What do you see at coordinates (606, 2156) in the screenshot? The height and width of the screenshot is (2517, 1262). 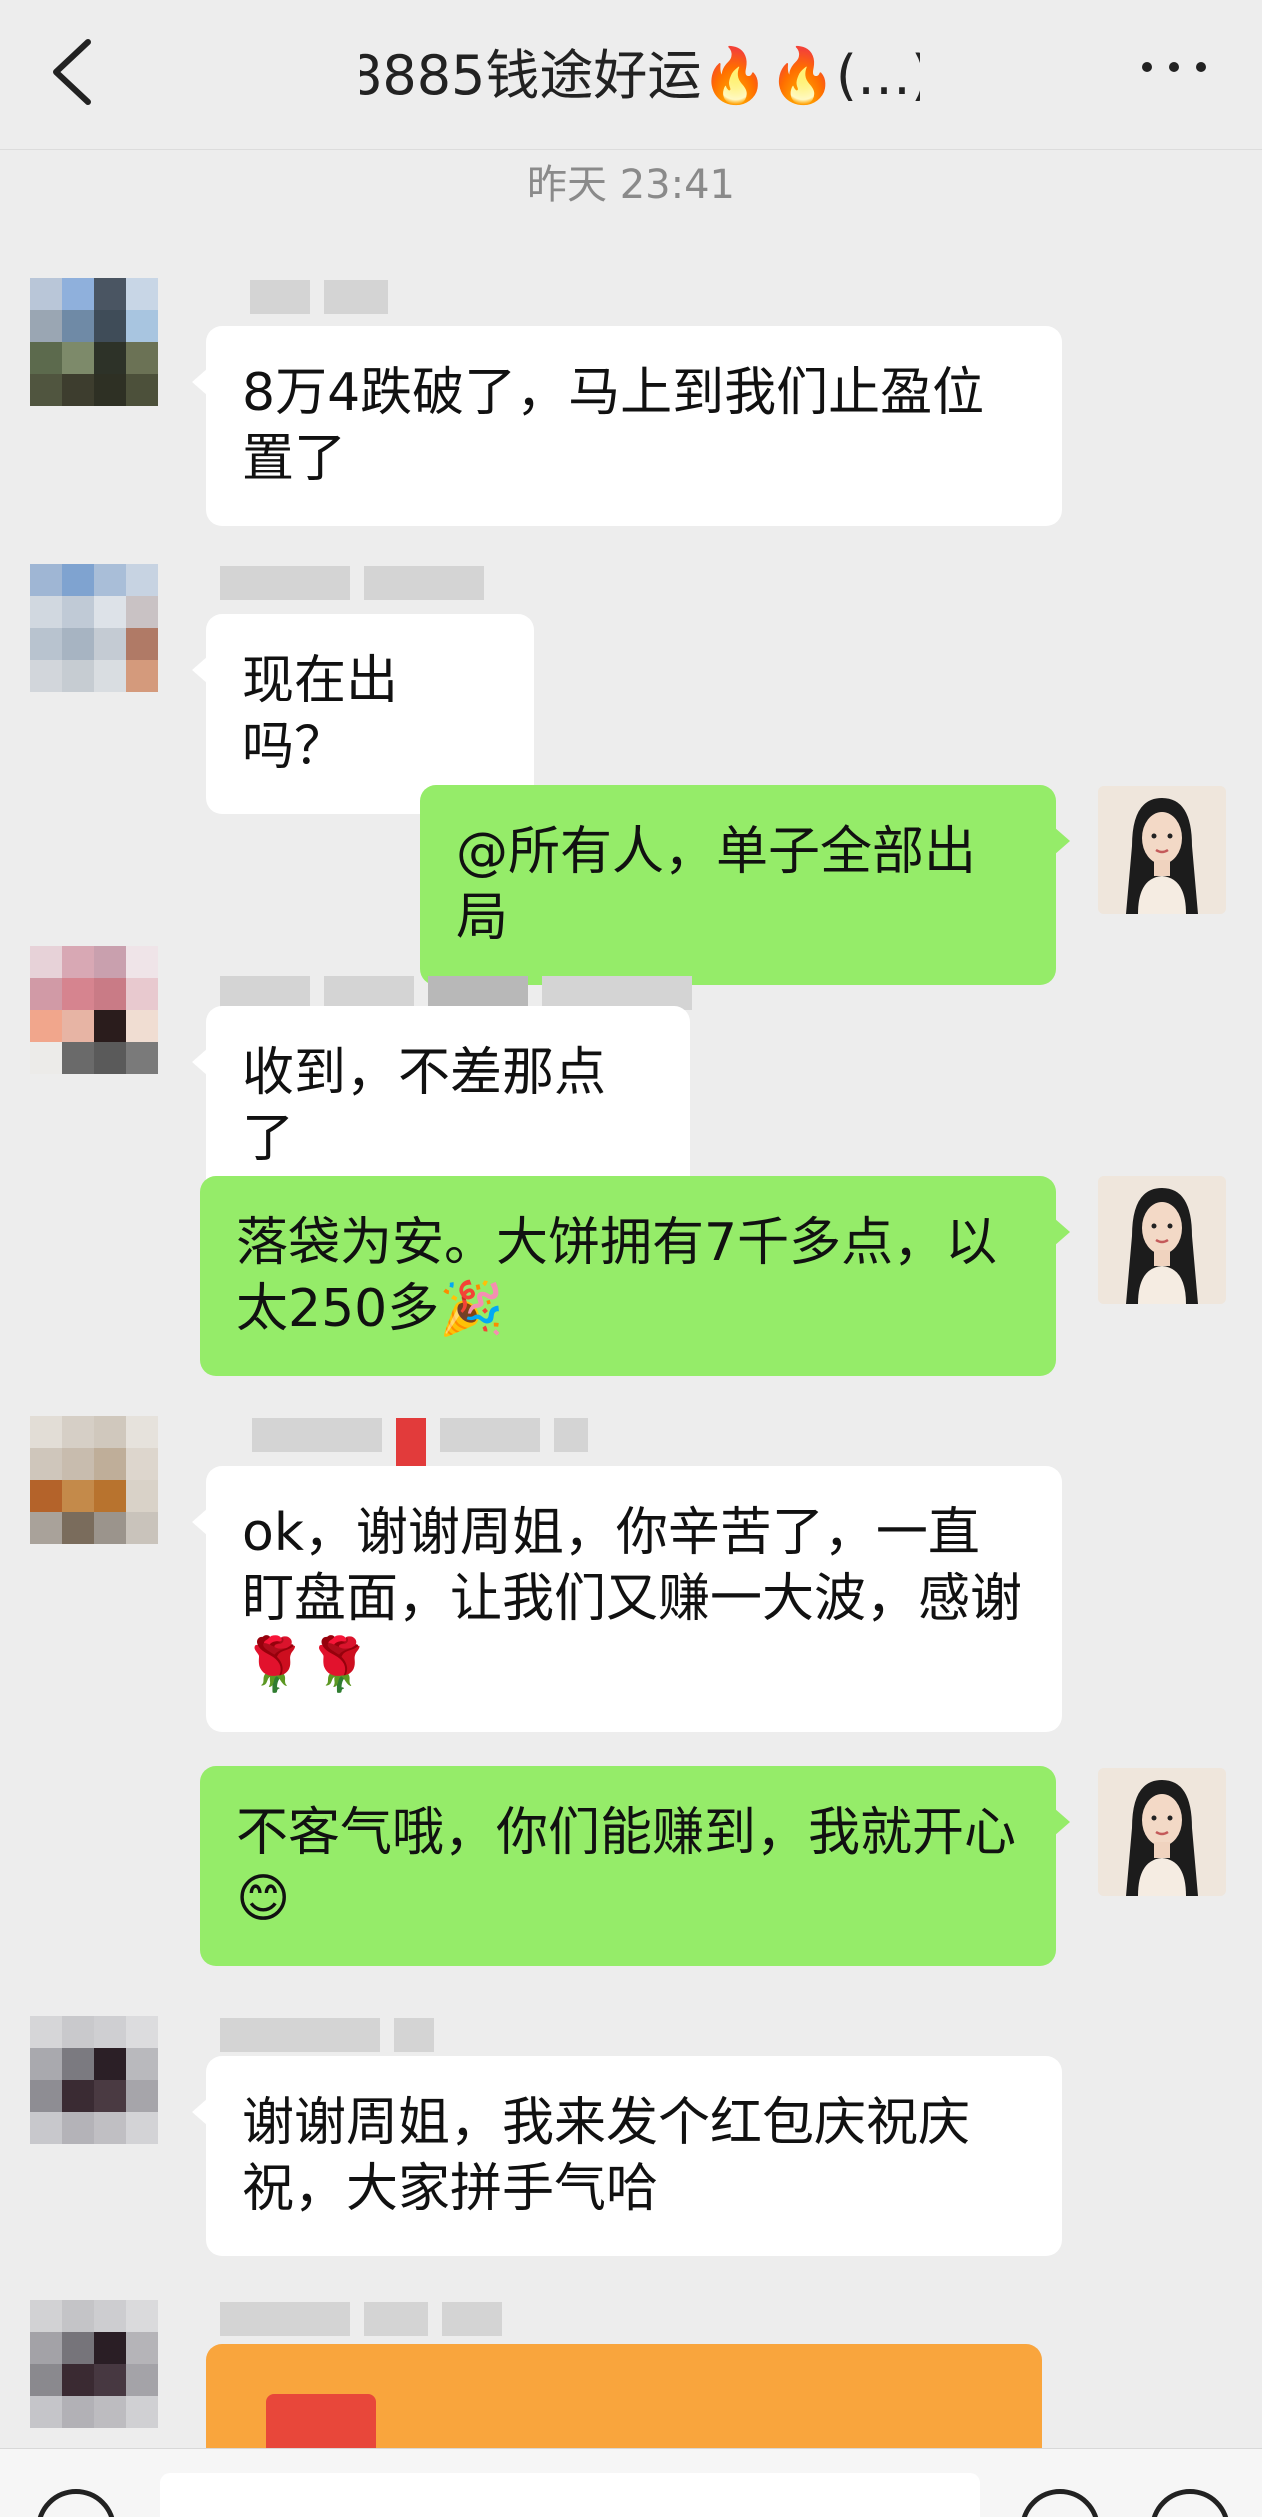 I see `message-text: 谢谢周姐，我来发个红包庆祝庆祝，大家拼手气哈` at bounding box center [606, 2156].